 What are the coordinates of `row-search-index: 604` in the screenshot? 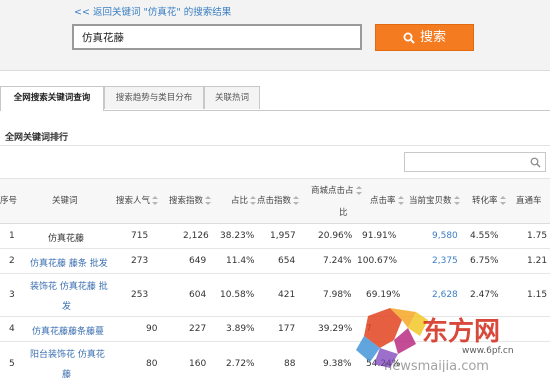 It's located at (198, 295).